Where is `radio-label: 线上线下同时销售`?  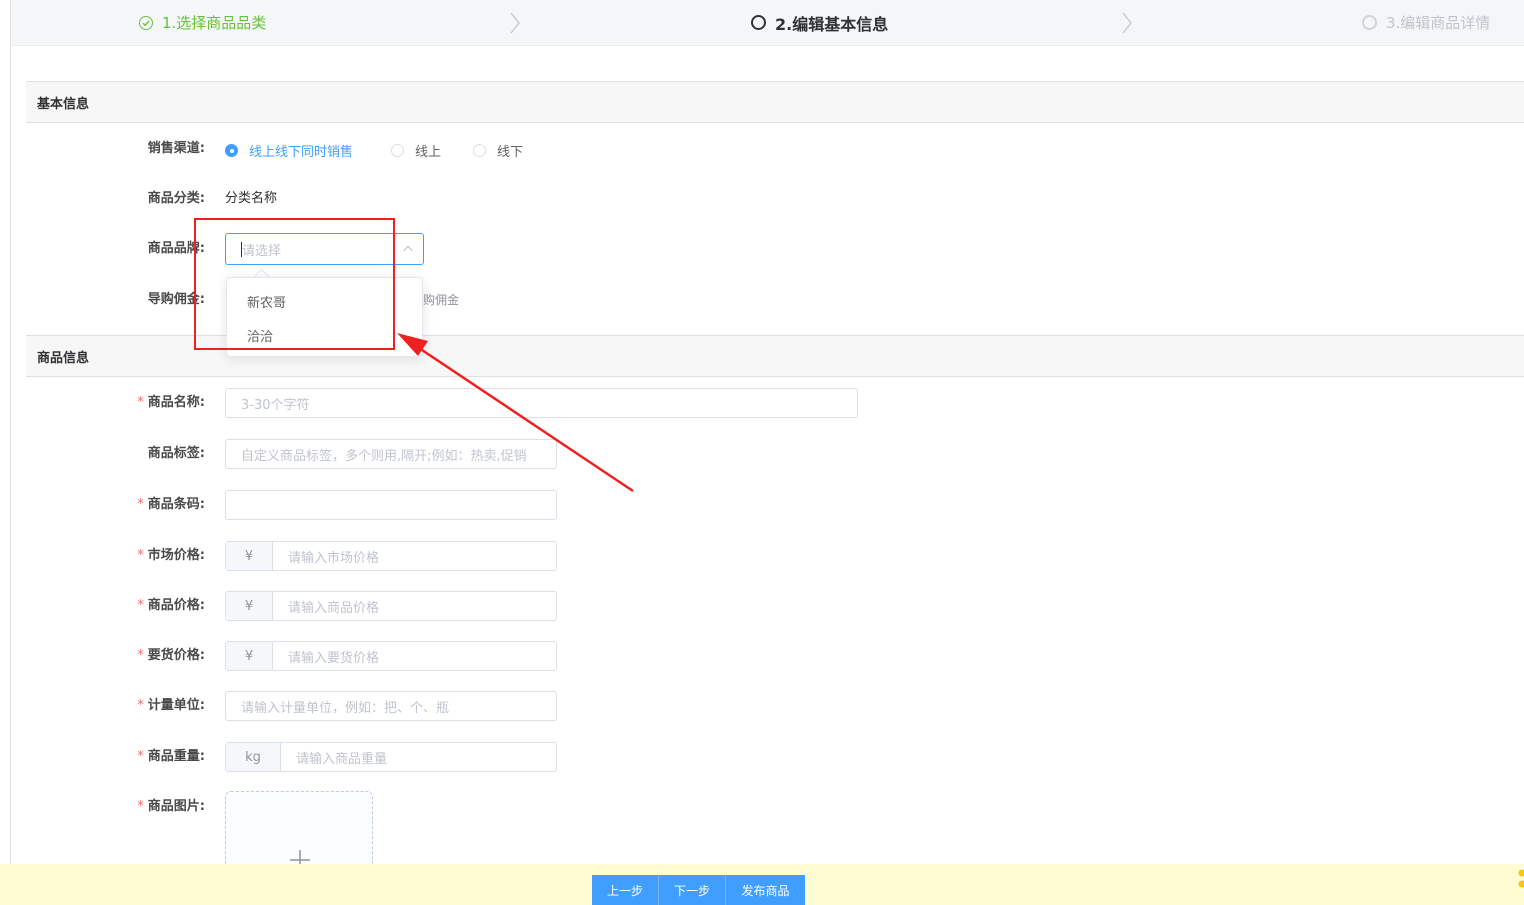 radio-label: 线上线下同时销售 is located at coordinates (301, 152).